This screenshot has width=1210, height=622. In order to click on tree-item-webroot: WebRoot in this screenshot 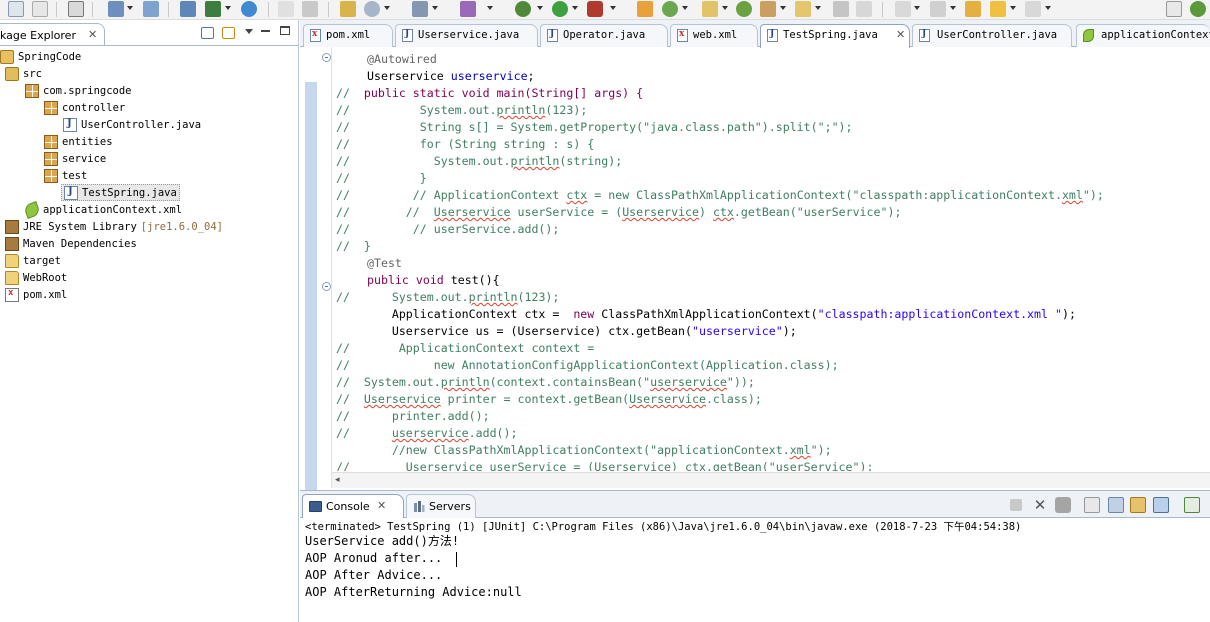, I will do `click(36, 277)`.